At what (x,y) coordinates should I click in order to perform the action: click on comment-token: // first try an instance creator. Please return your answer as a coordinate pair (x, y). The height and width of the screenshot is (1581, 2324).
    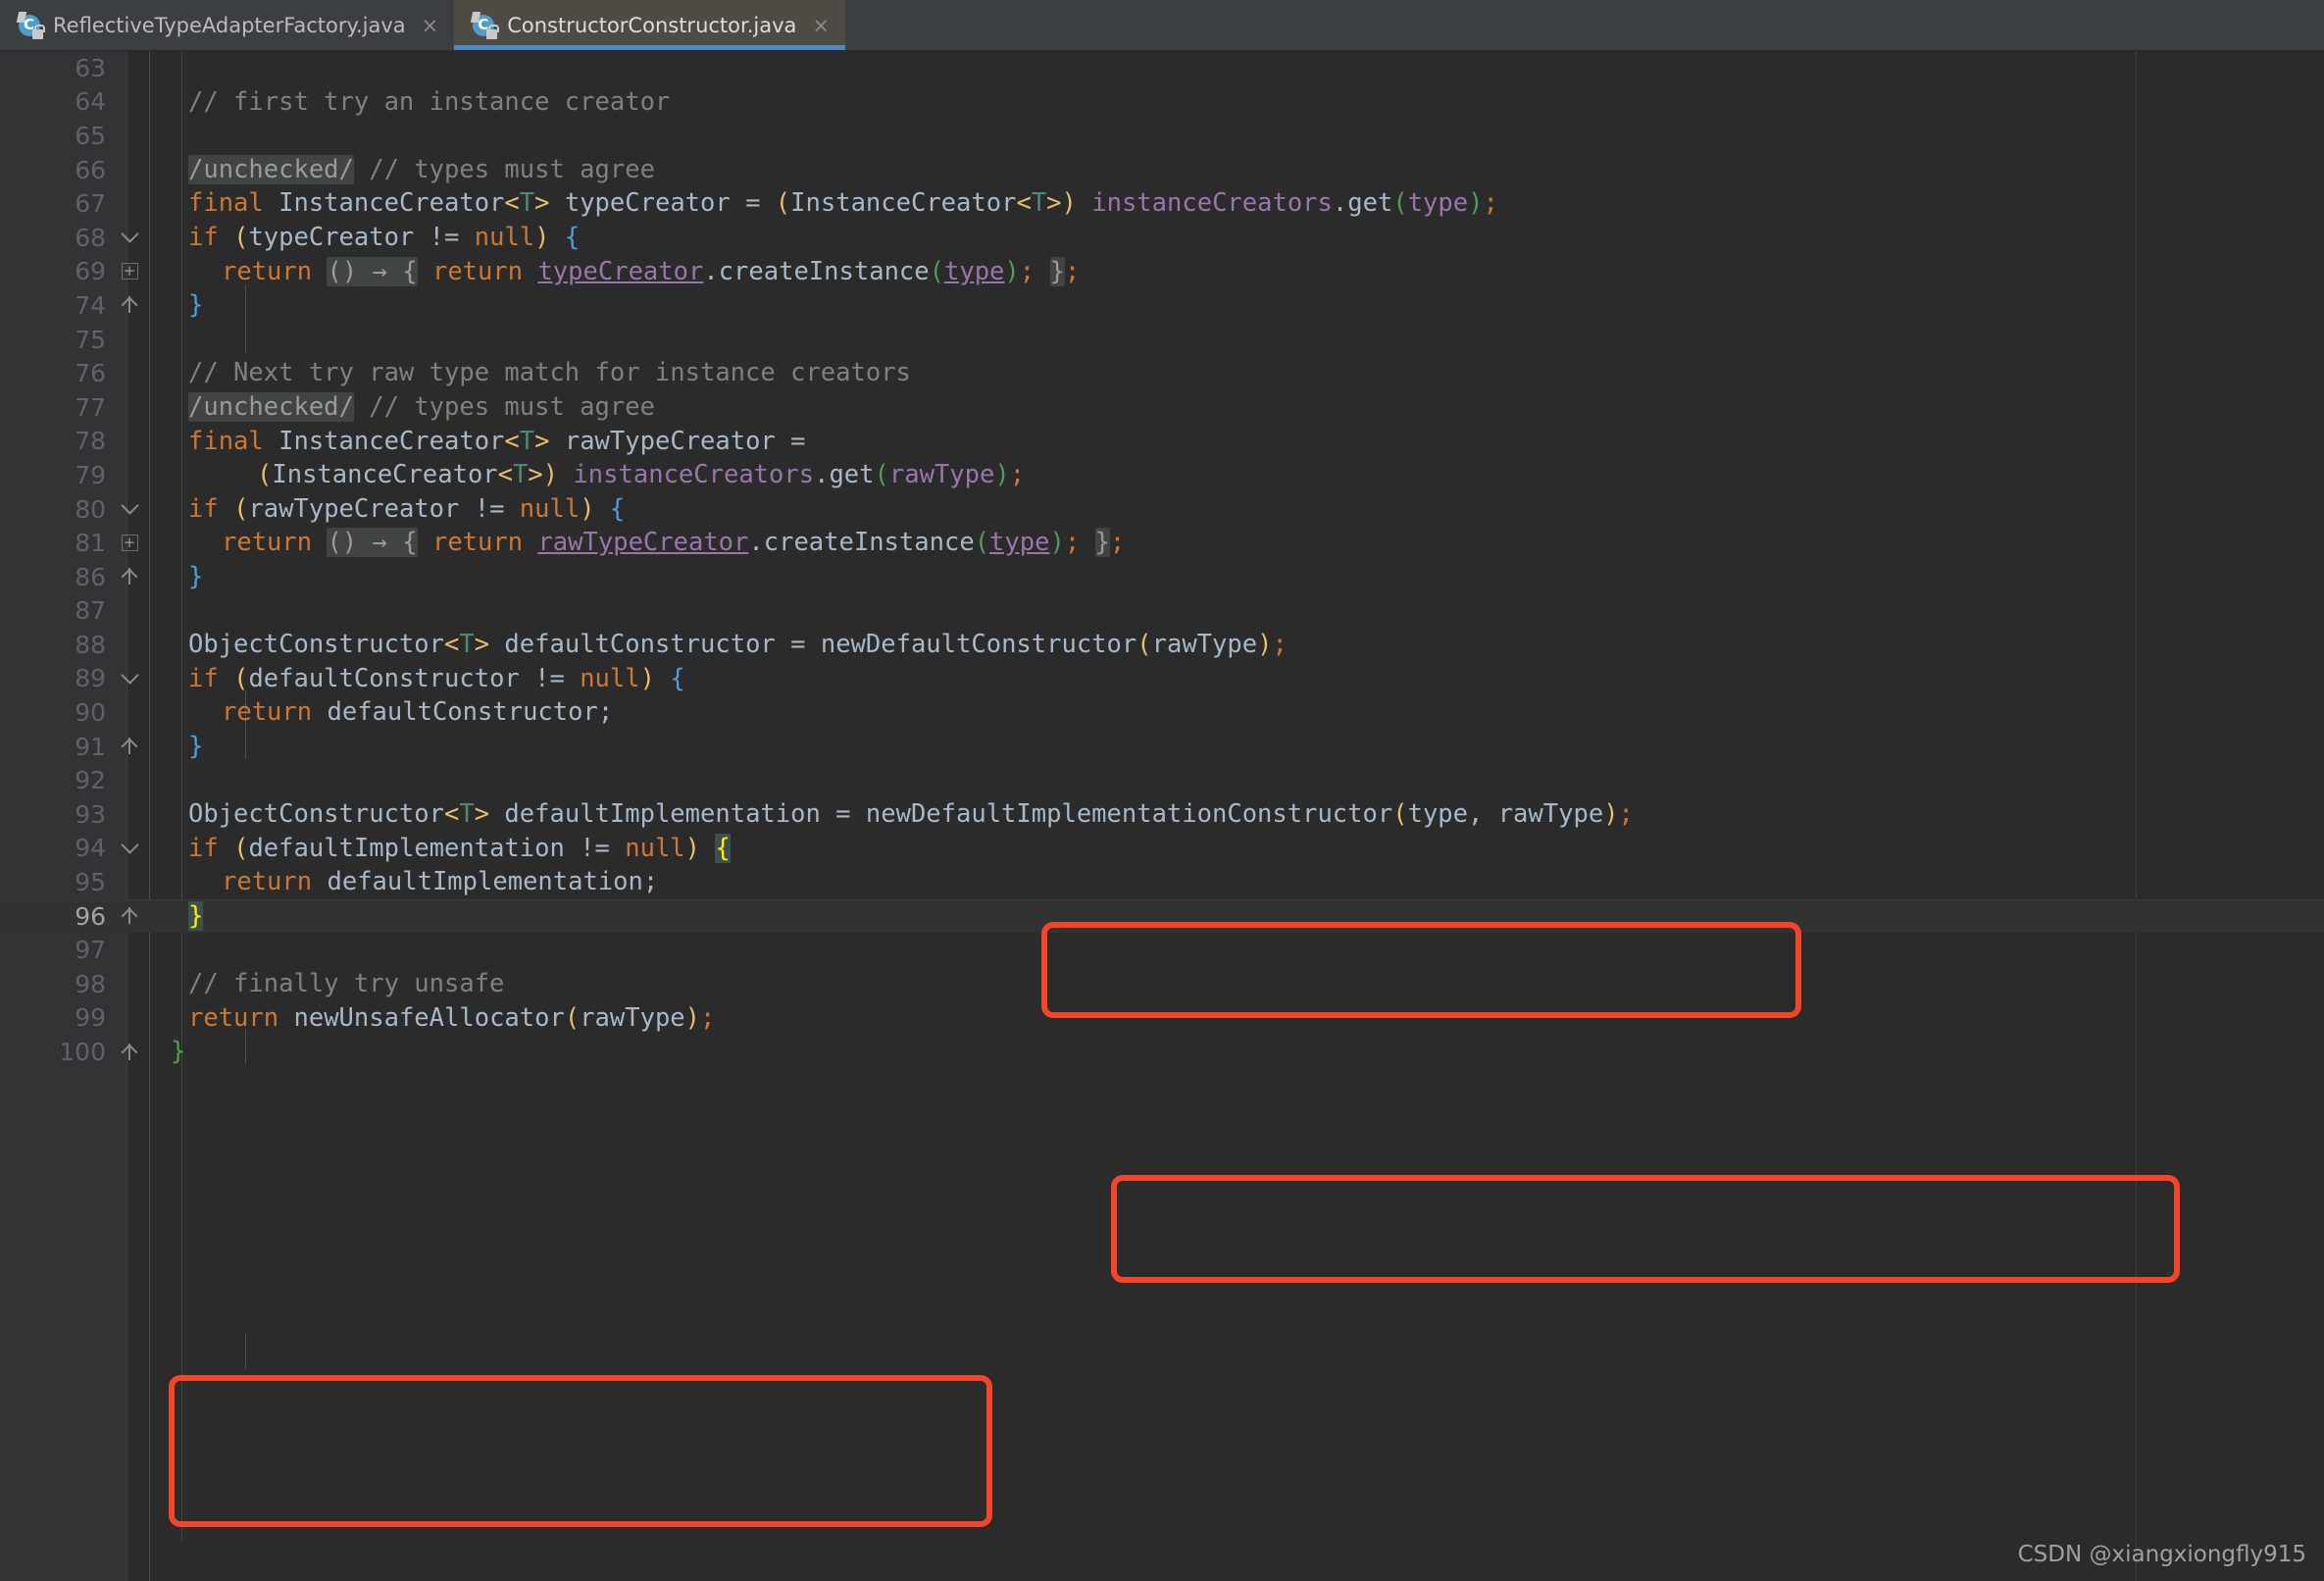
    Looking at the image, I should click on (429, 101).